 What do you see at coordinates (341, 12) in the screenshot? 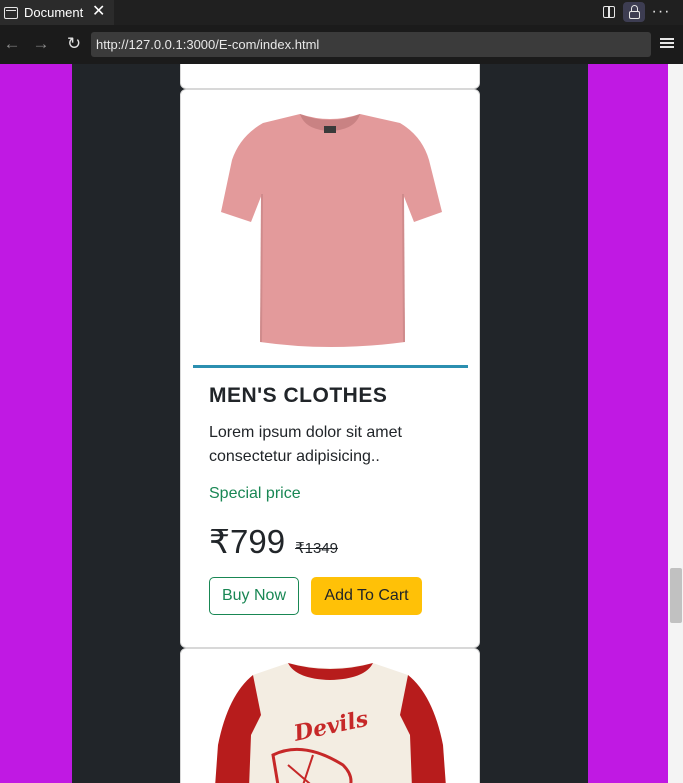
I see `tab-bar: Document ✕ ···` at bounding box center [341, 12].